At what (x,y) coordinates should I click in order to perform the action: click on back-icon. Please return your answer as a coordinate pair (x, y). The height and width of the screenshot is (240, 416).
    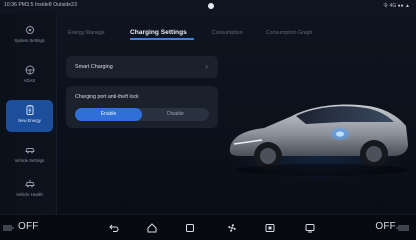
    Looking at the image, I should click on (114, 228).